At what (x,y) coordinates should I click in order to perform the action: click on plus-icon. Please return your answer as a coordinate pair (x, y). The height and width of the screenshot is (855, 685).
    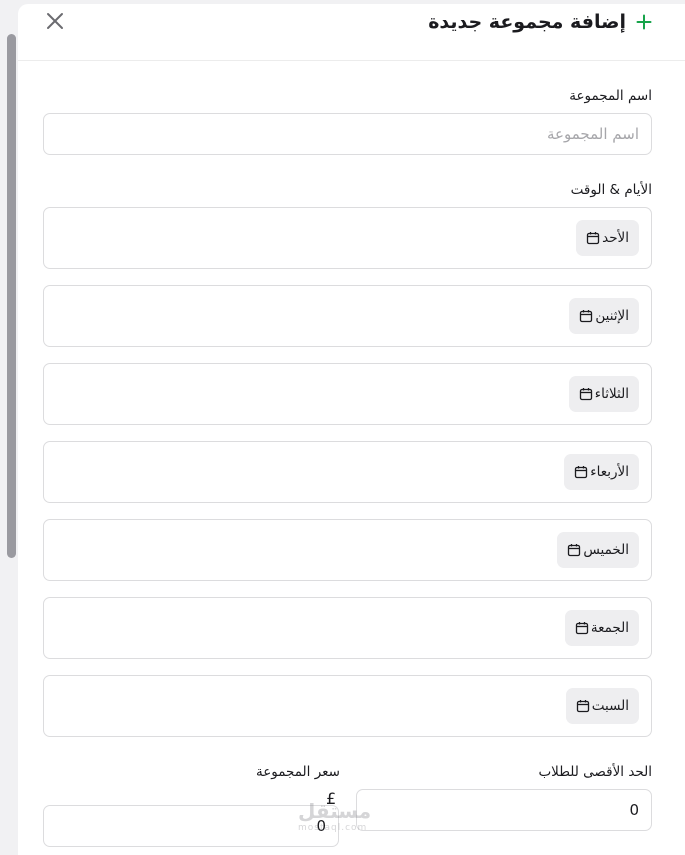
    Looking at the image, I should click on (644, 22).